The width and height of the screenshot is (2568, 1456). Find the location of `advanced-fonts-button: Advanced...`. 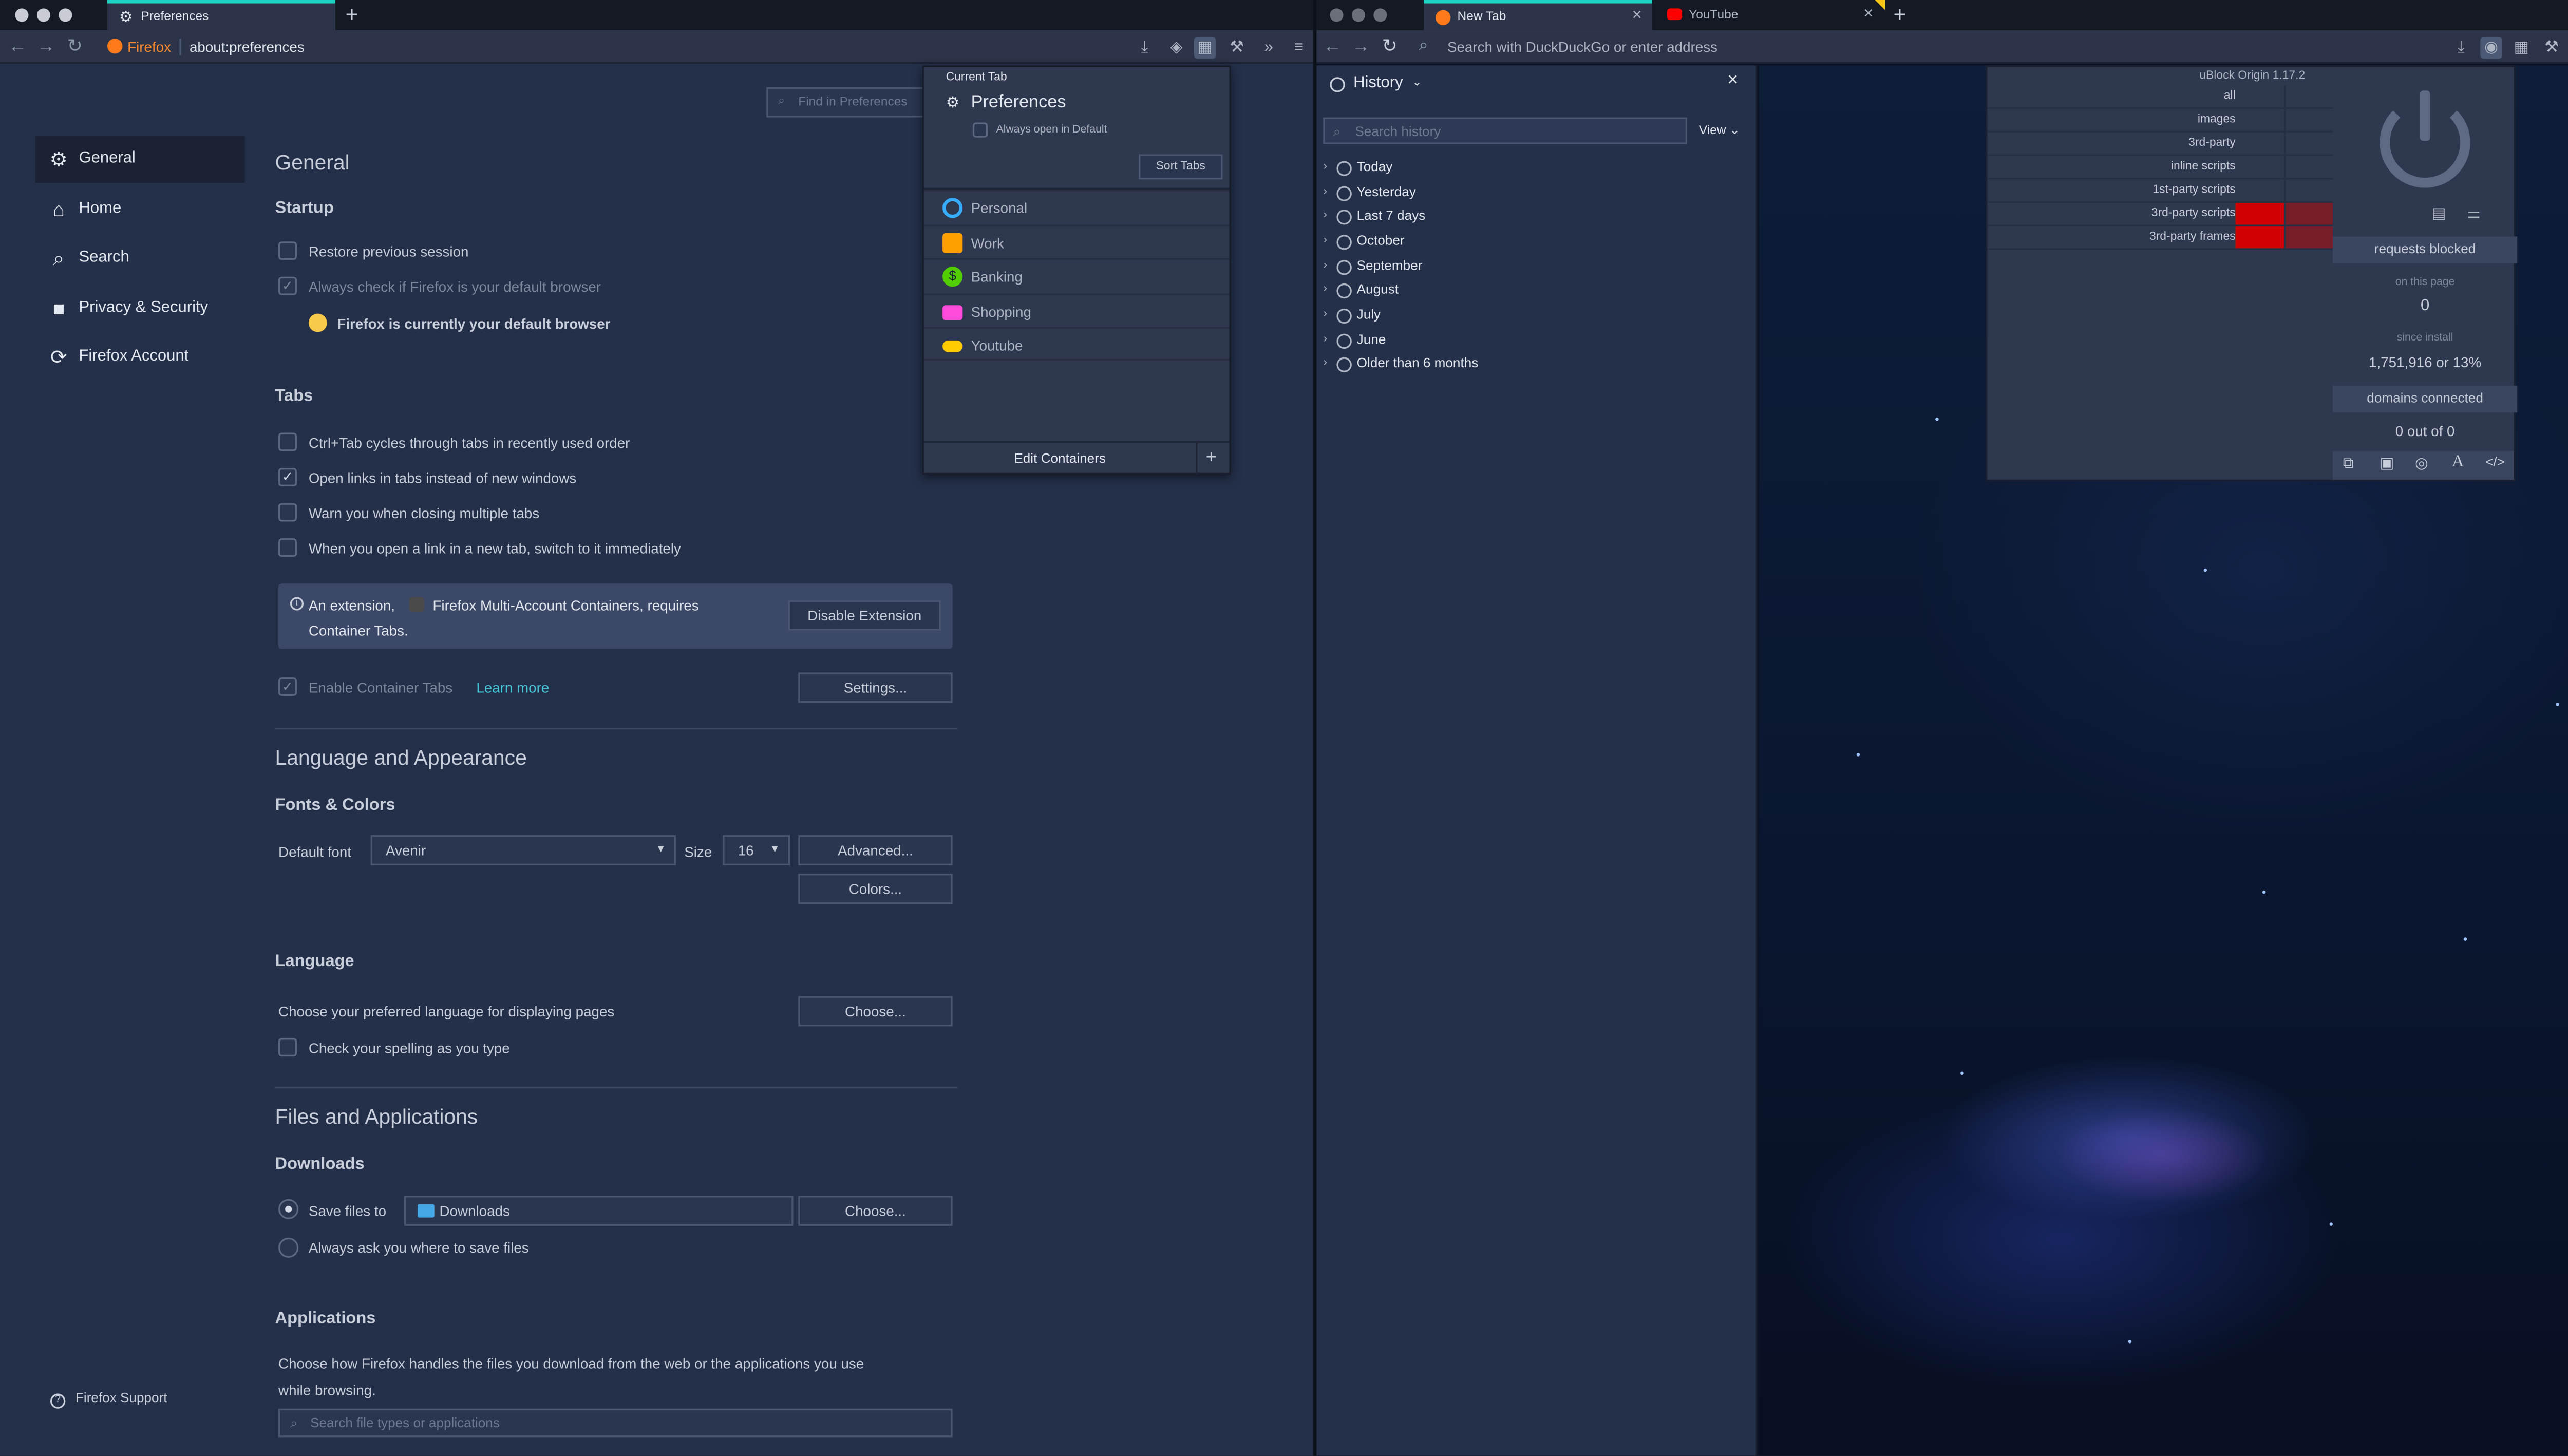

advanced-fonts-button: Advanced... is located at coordinates (875, 850).